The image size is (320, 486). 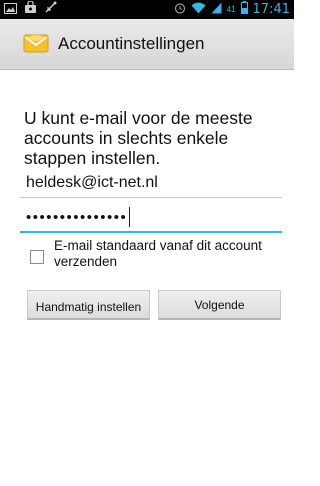 I want to click on gallery-icon, so click(x=10, y=10).